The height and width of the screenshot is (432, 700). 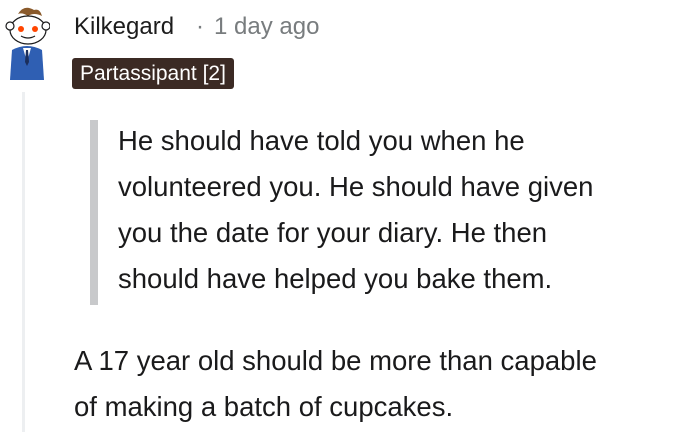 What do you see at coordinates (27, 42) in the screenshot?
I see `snoo-avatar-icon` at bounding box center [27, 42].